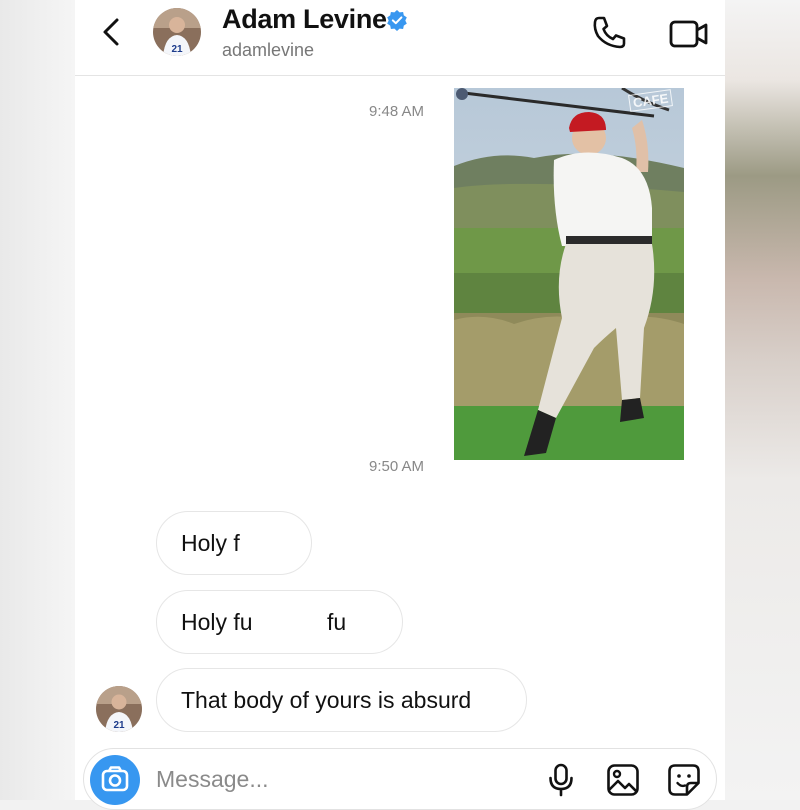 The width and height of the screenshot is (800, 810). I want to click on voice-message-button, so click(561, 780).